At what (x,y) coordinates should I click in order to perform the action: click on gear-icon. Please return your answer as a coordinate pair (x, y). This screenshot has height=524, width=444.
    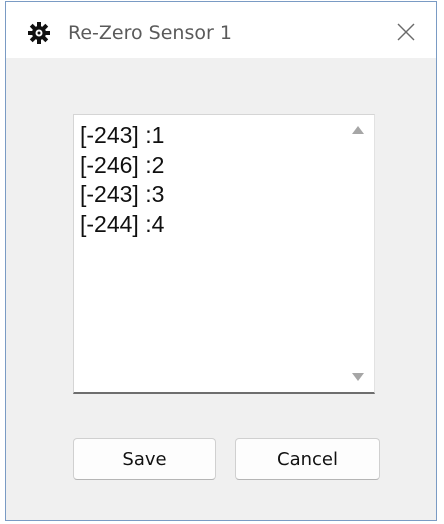
    Looking at the image, I should click on (39, 33).